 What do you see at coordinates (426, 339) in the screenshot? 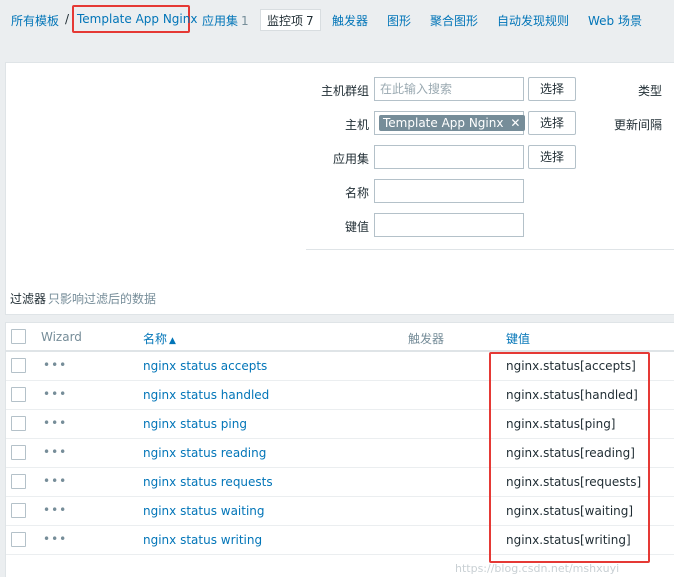
I see `column-triggers: 触发器` at bounding box center [426, 339].